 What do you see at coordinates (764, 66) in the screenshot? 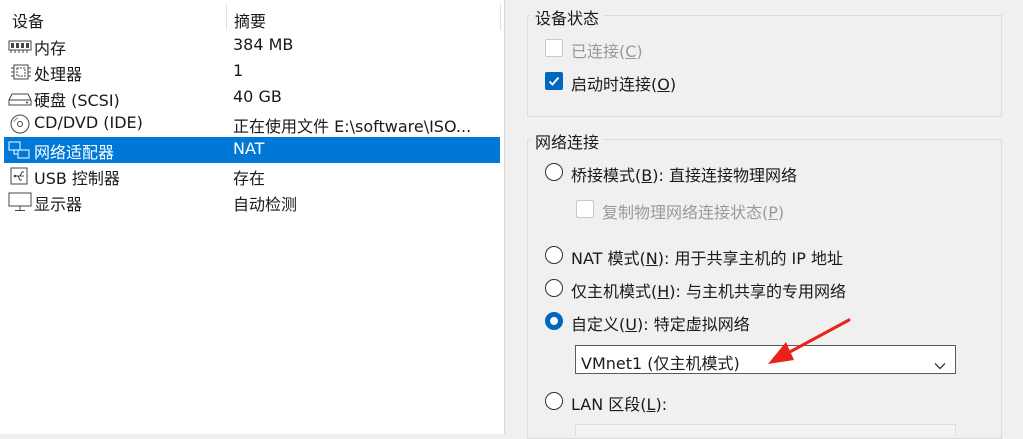
I see `device-status-group` at bounding box center [764, 66].